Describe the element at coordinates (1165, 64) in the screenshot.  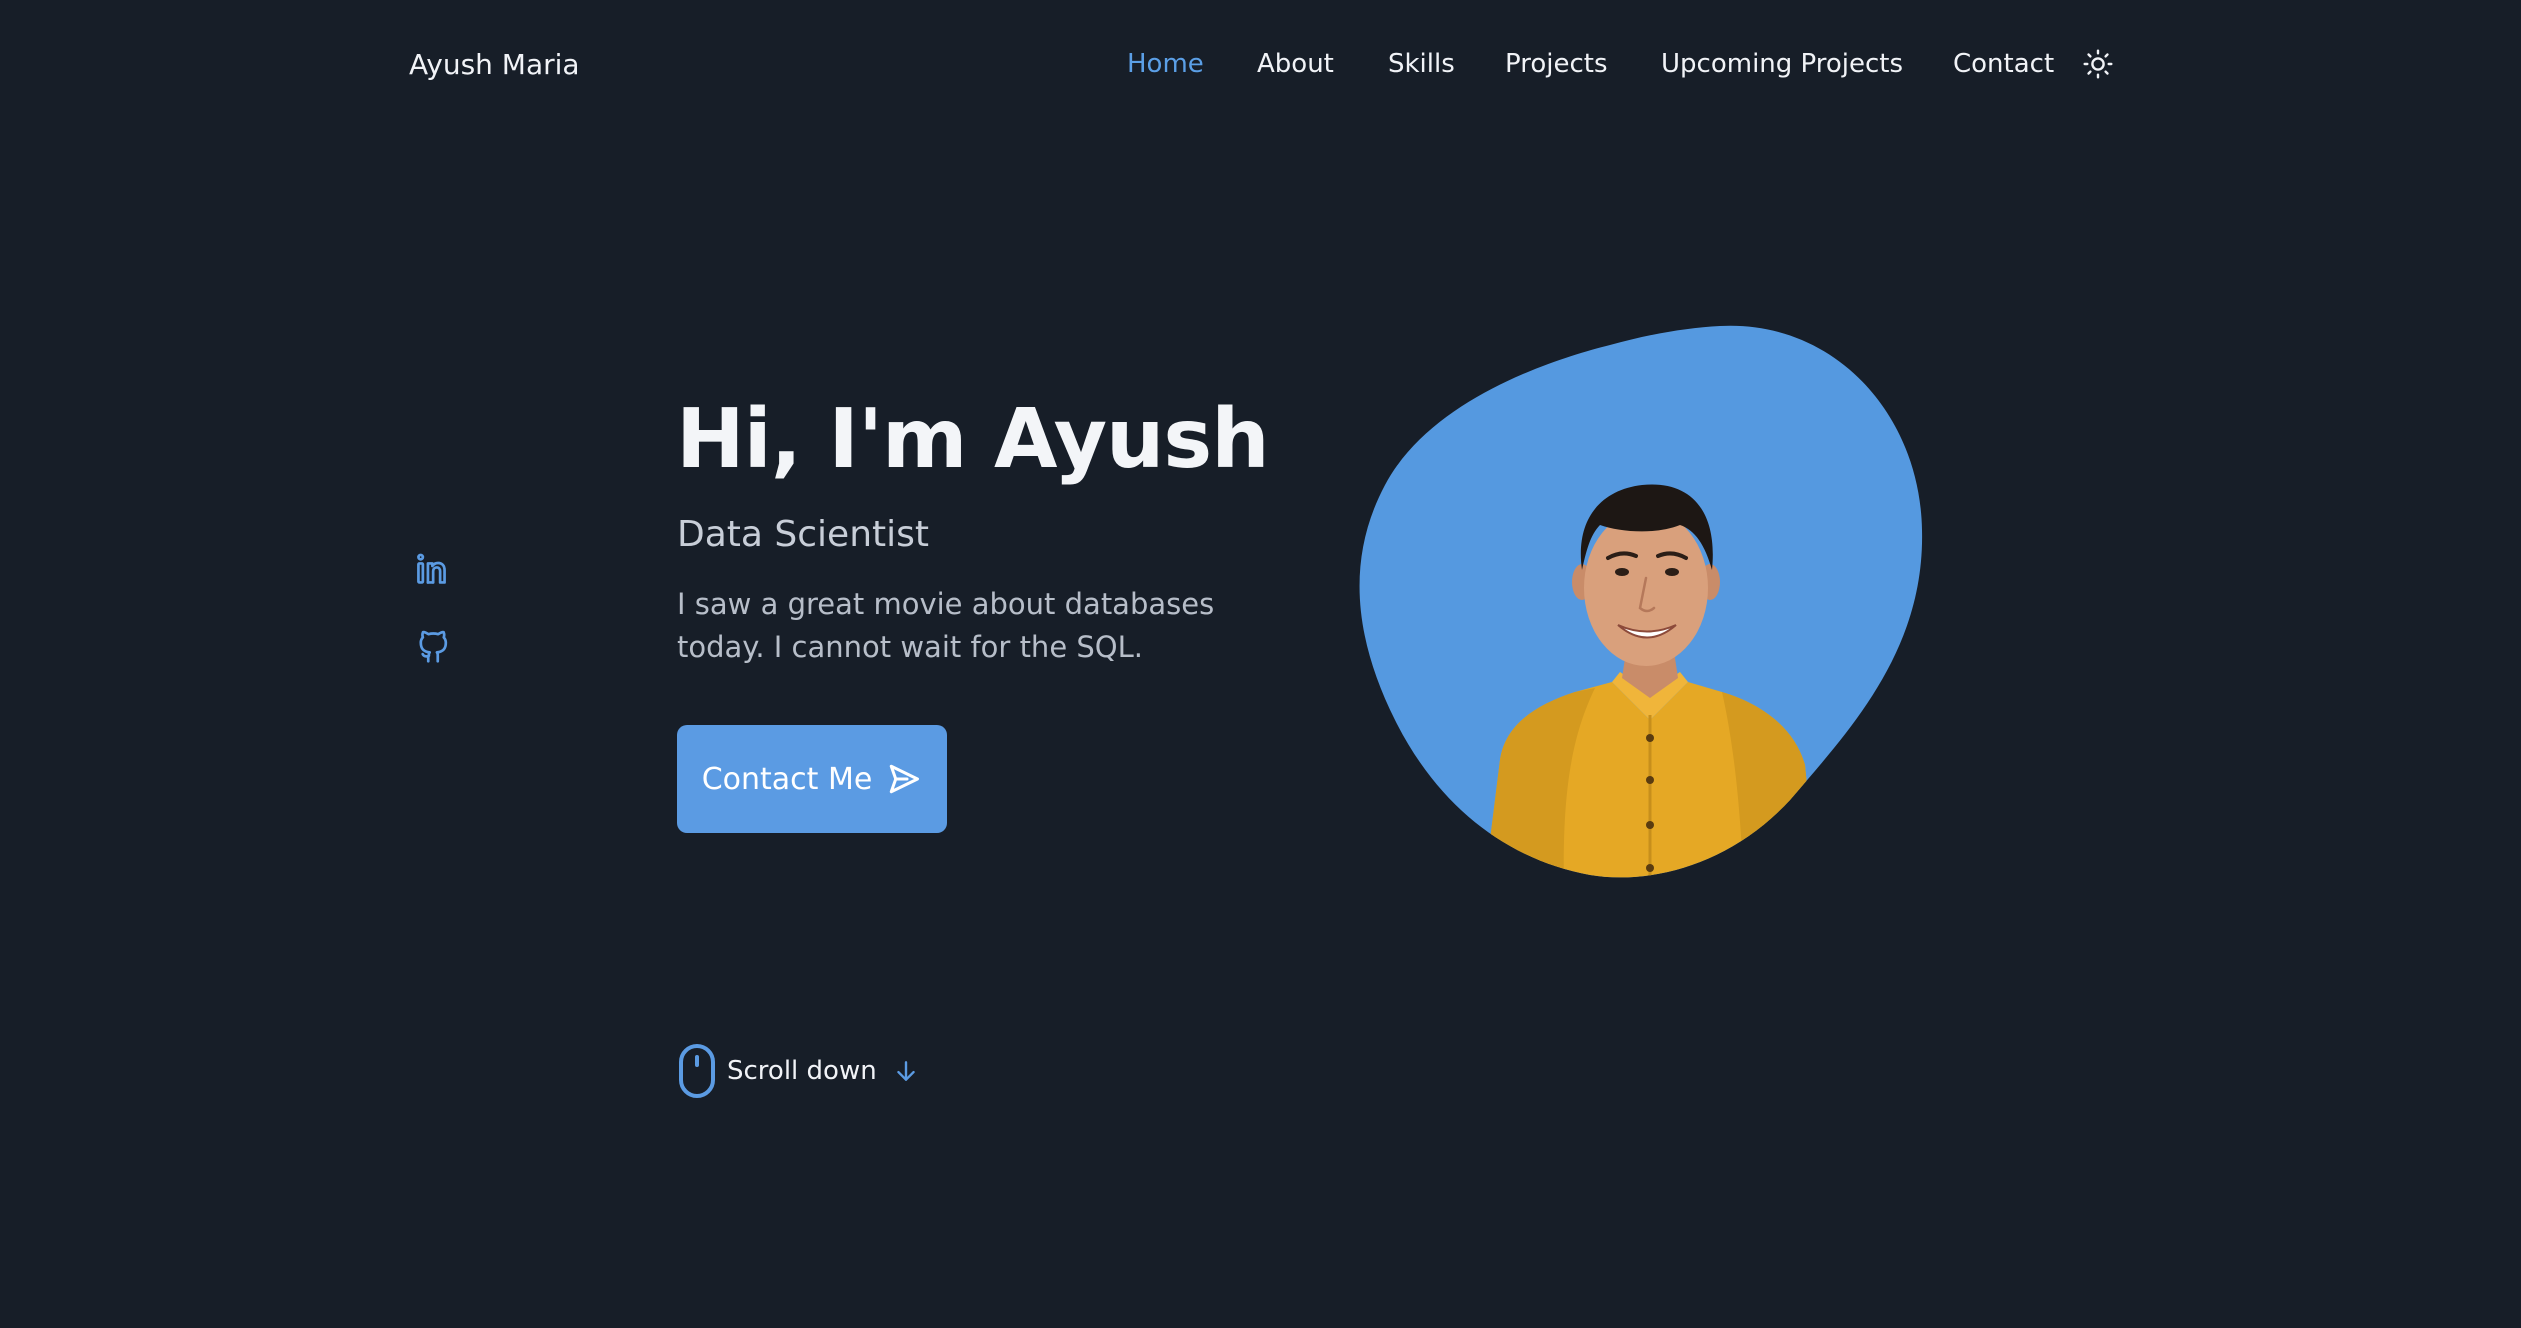
I see `nav-link-home: Home` at that location.